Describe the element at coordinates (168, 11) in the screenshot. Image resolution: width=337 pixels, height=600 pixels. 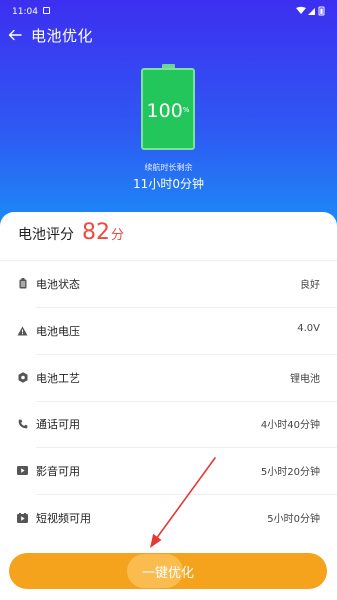
I see `status-bar: 11:04` at that location.